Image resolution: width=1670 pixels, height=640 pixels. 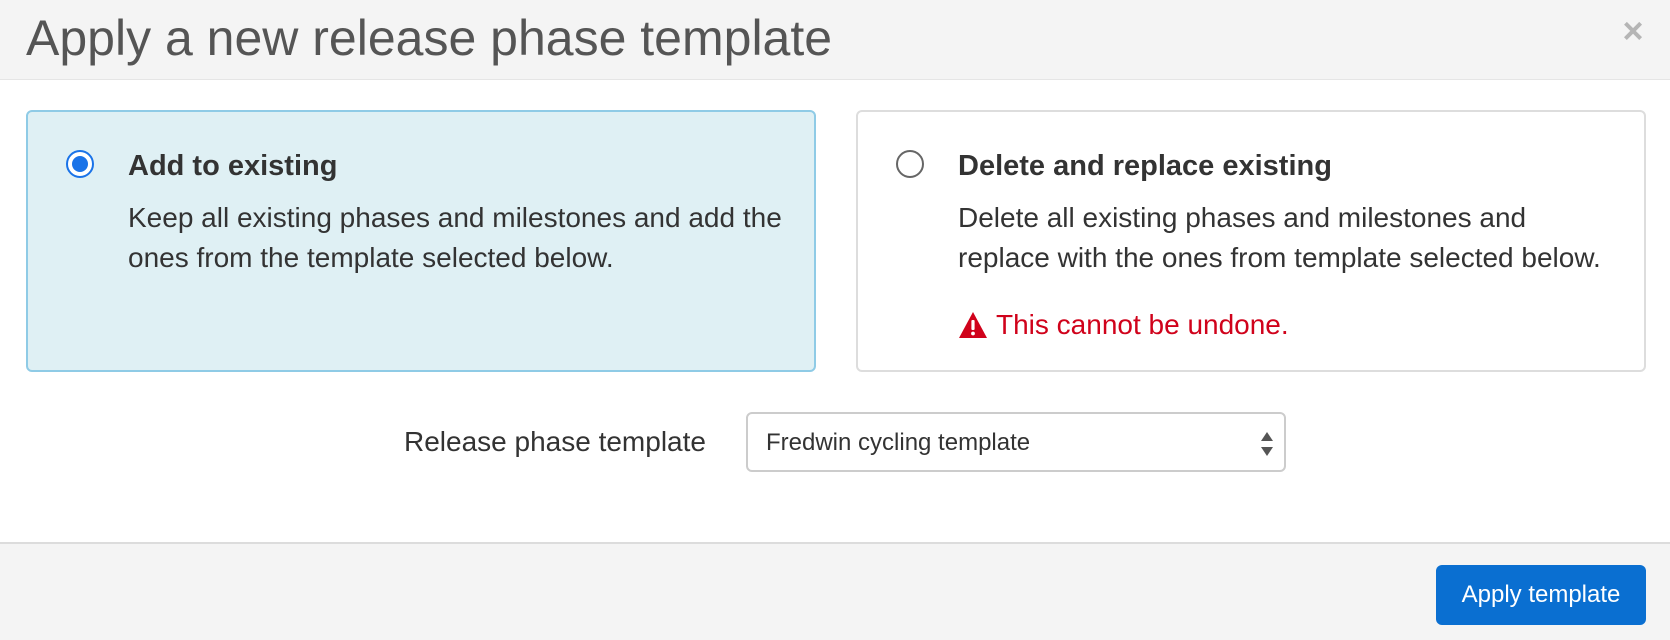 What do you see at coordinates (910, 164) in the screenshot?
I see `delete-and-replace-radio` at bounding box center [910, 164].